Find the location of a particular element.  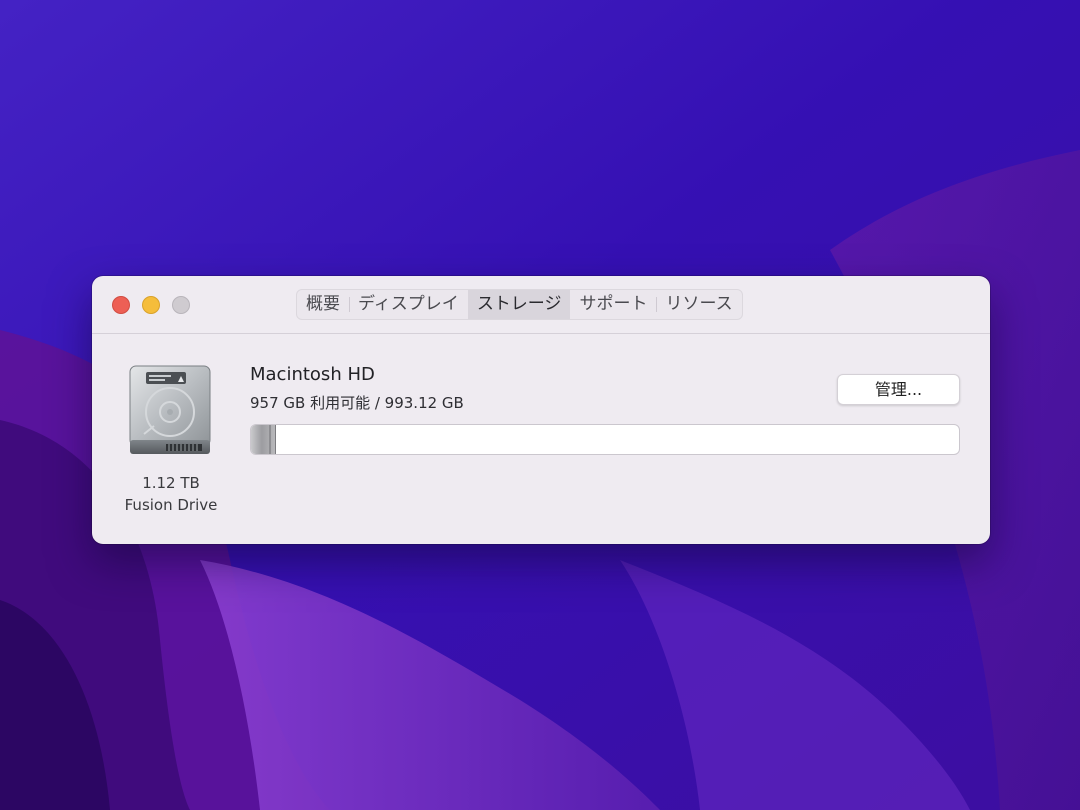

tab-support: サポート is located at coordinates (613, 304).